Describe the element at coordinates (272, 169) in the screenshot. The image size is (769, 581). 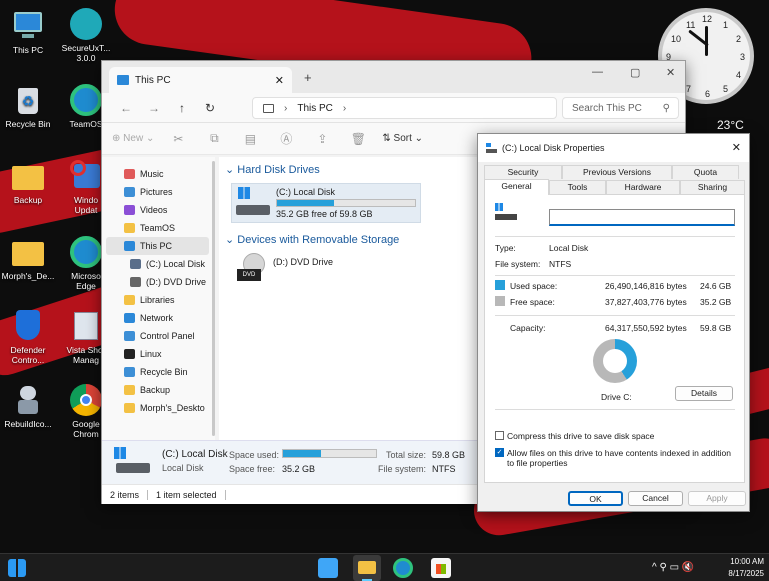
I see `group-hard-disk-drives: ⌄ Hard Disk Drives` at that location.